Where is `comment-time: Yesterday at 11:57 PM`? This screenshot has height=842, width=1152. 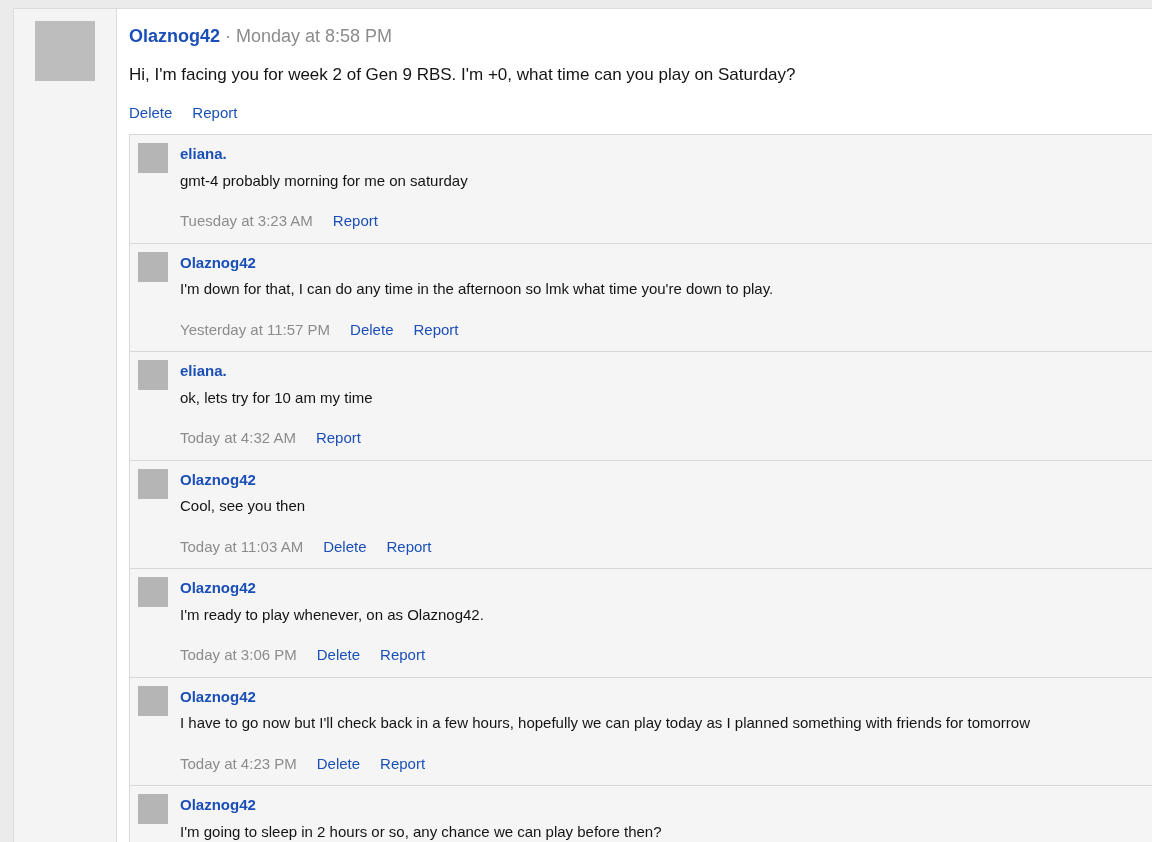 comment-time: Yesterday at 11:57 PM is located at coordinates (255, 329).